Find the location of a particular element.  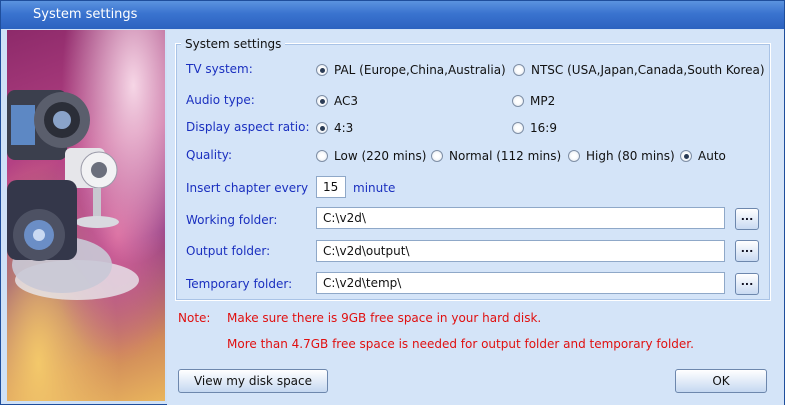

radio-quality-low: Low (220 mins) is located at coordinates (371, 156).